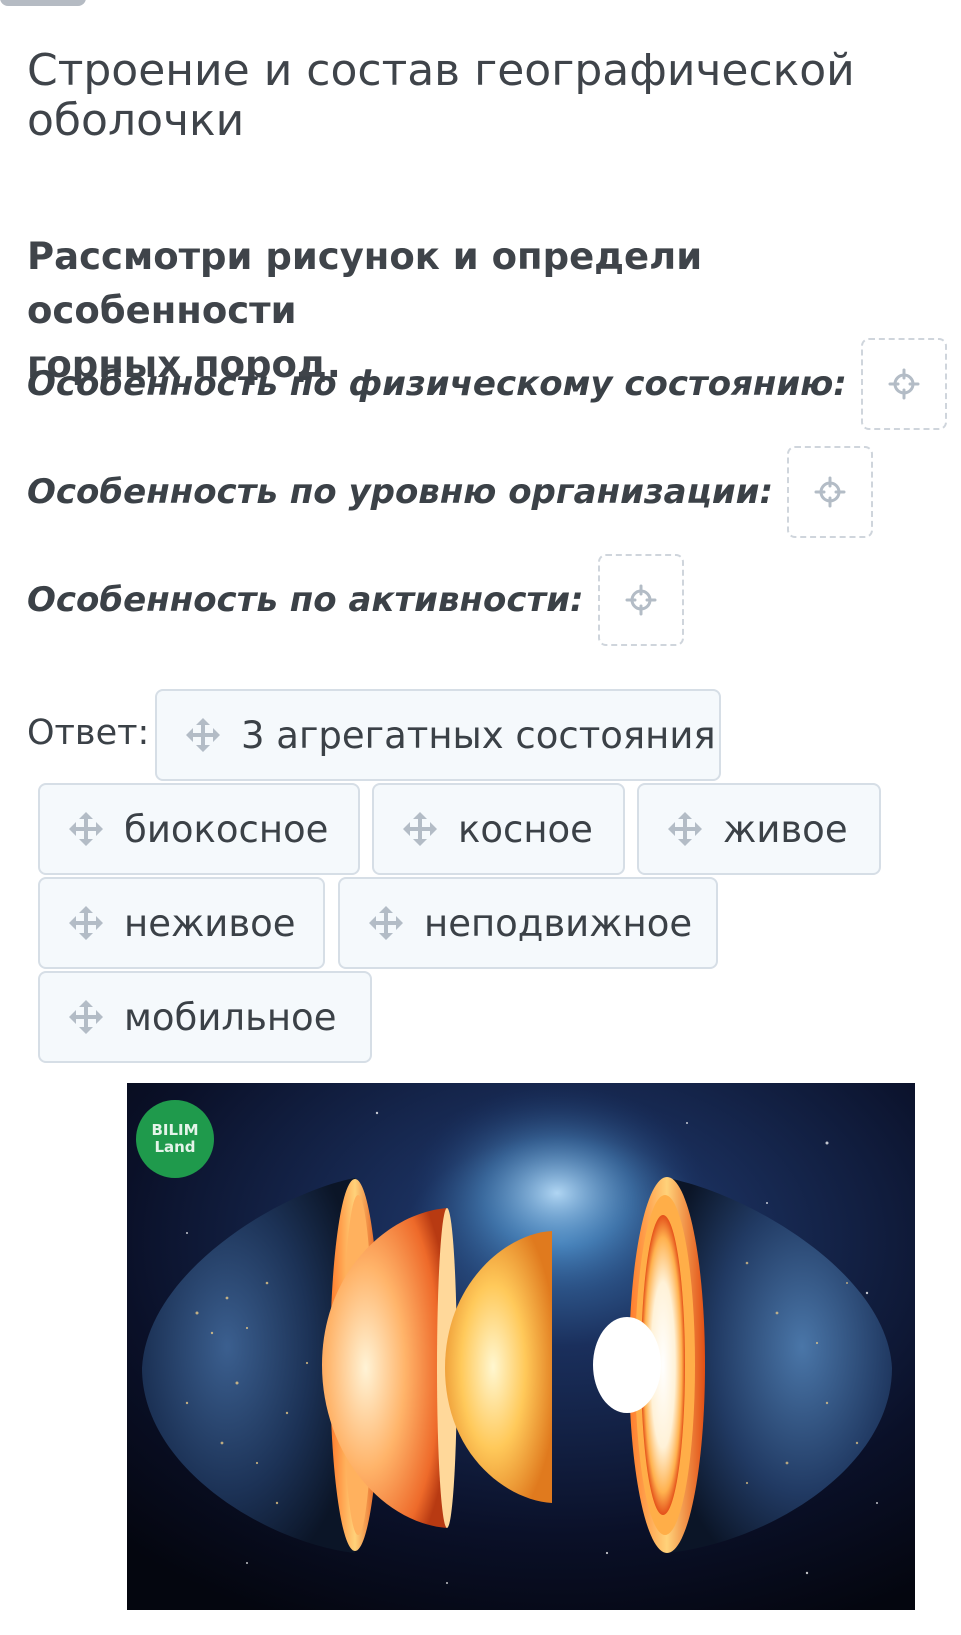  What do you see at coordinates (558, 923) in the screenshot?
I see `chip-label: неподвижное` at bounding box center [558, 923].